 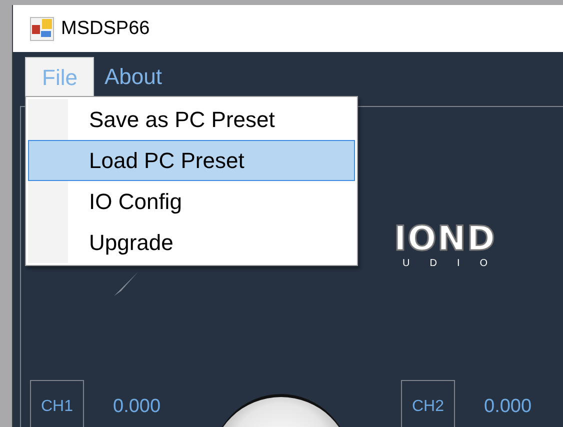 What do you see at coordinates (191, 201) in the screenshot?
I see `menu-option: IO Config` at bounding box center [191, 201].